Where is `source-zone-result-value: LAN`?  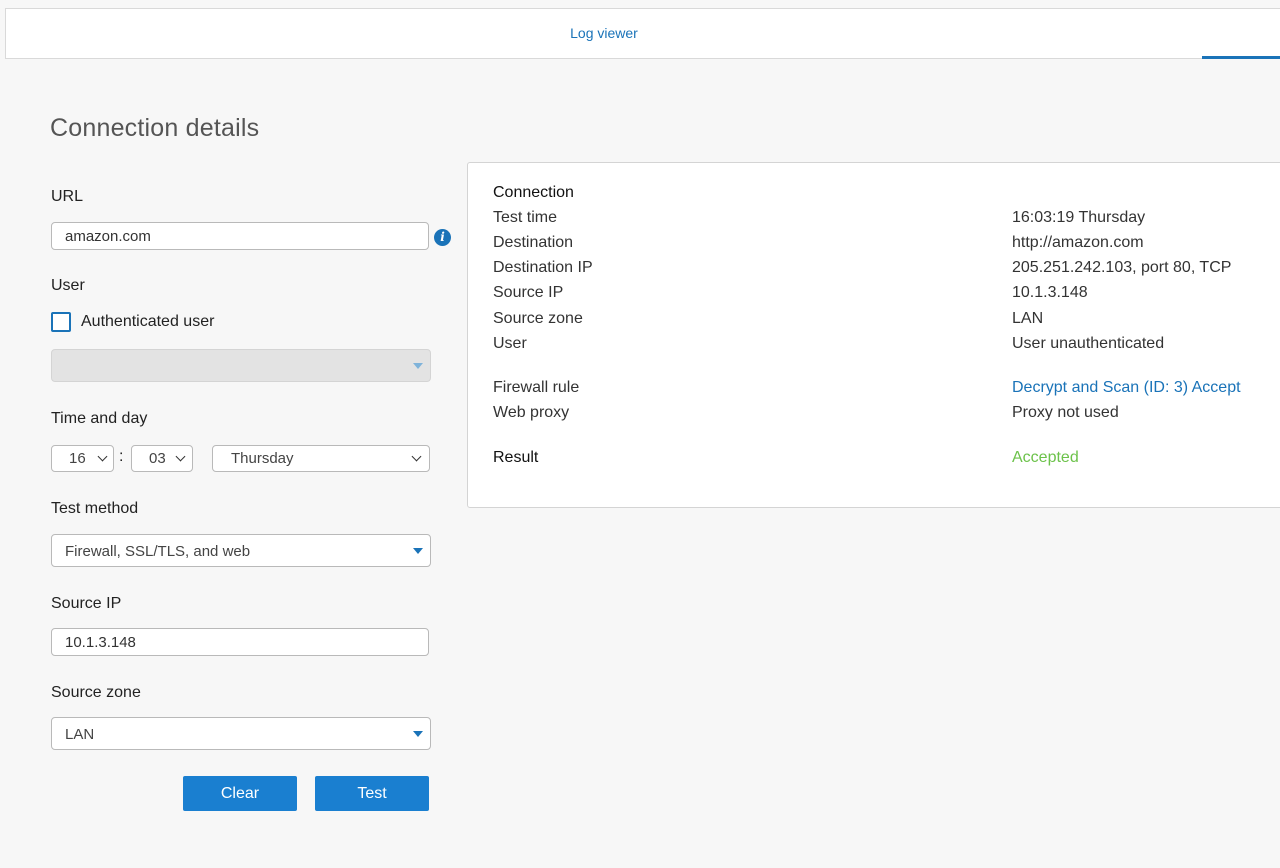
source-zone-result-value: LAN is located at coordinates (1028, 318).